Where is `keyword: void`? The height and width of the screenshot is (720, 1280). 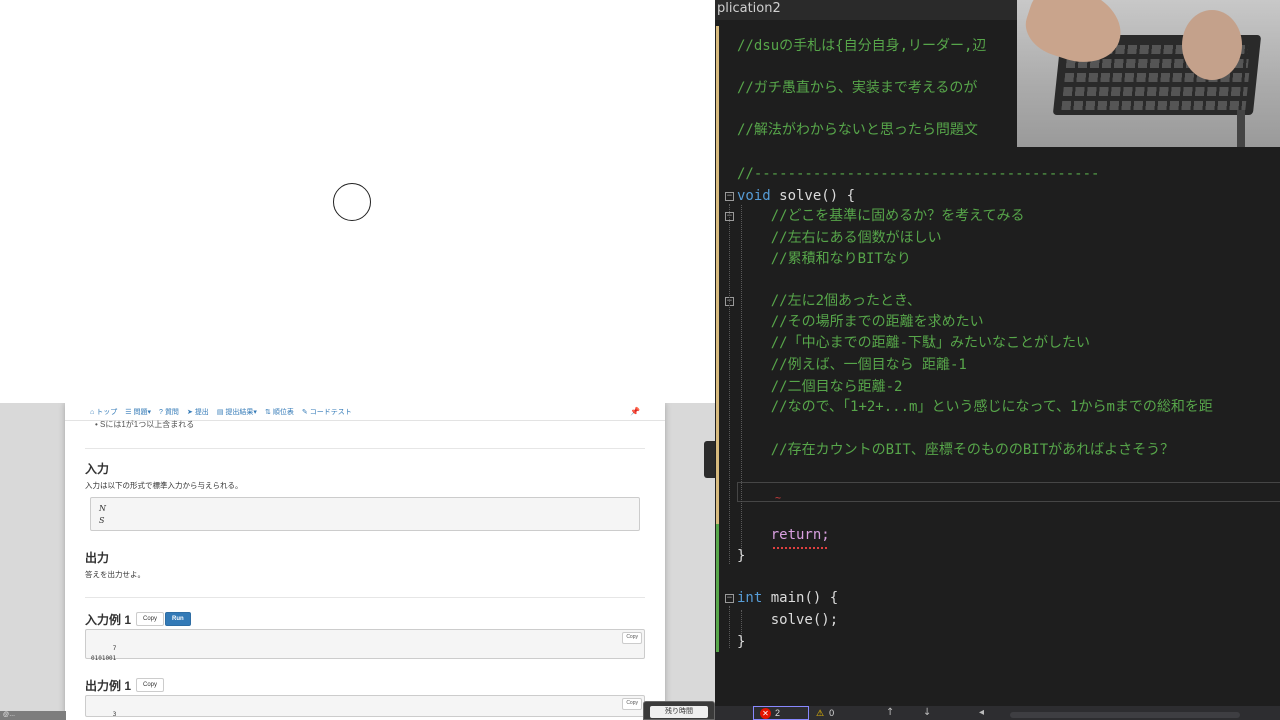
keyword: void is located at coordinates (754, 196).